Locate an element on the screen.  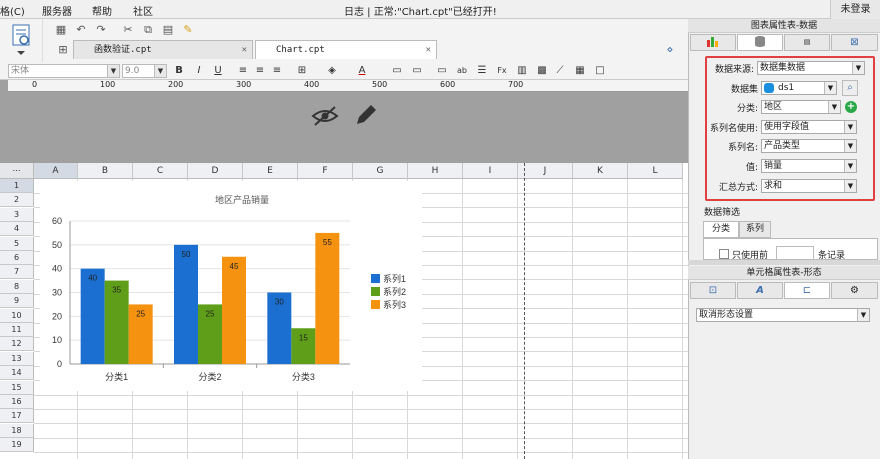
column-header: J is located at coordinates (545, 171).